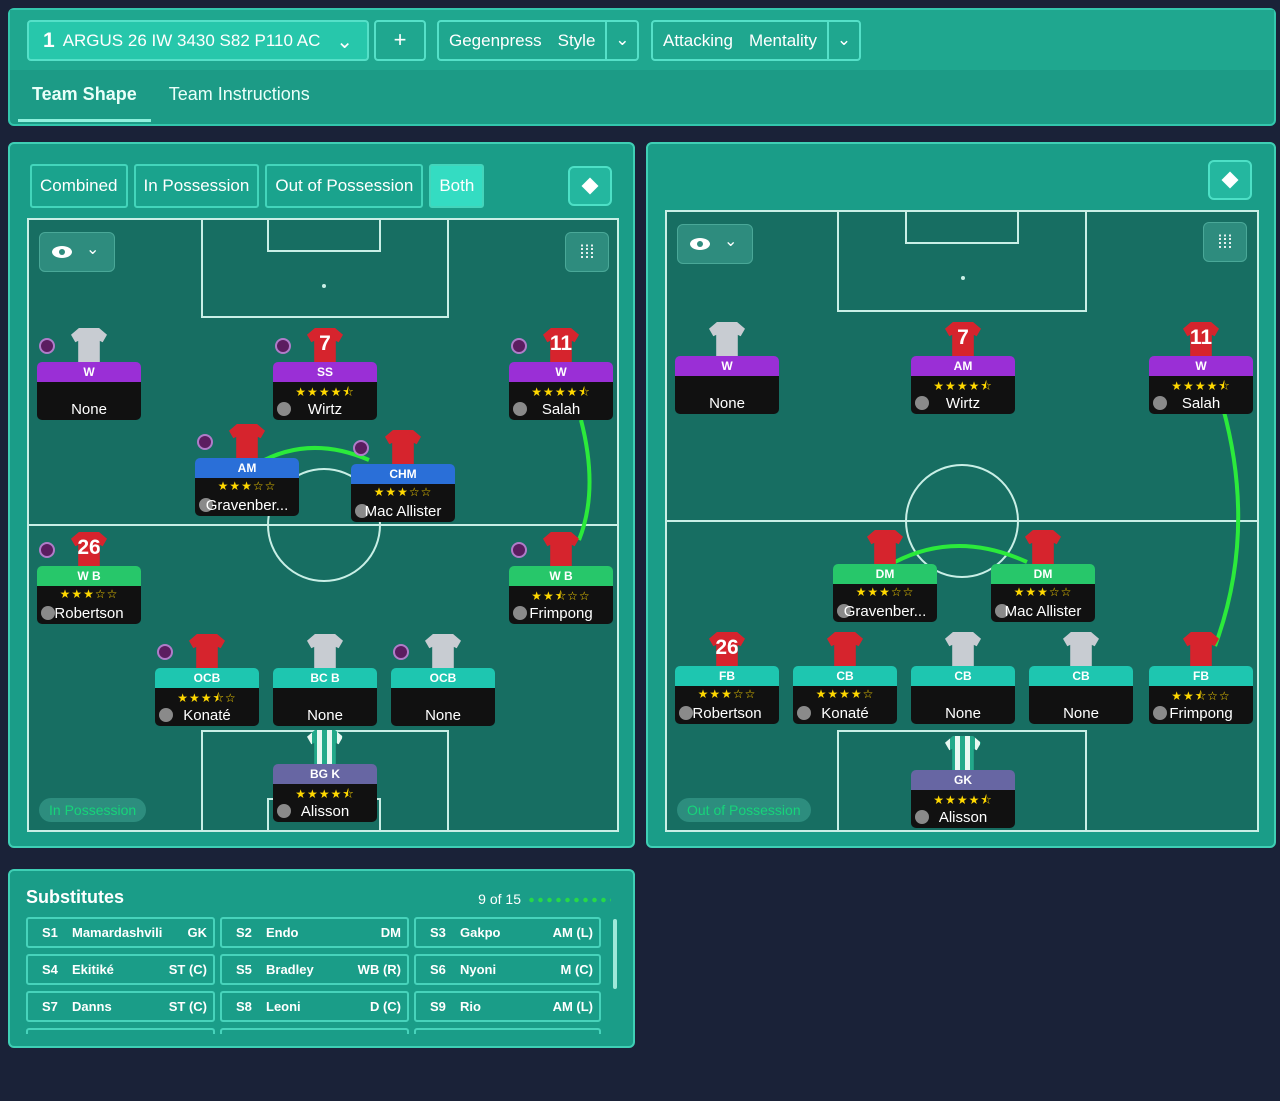  Describe the element at coordinates (1043, 593) in the screenshot. I see `player-card: DM ★★★☆☆ Mac Allister` at that location.